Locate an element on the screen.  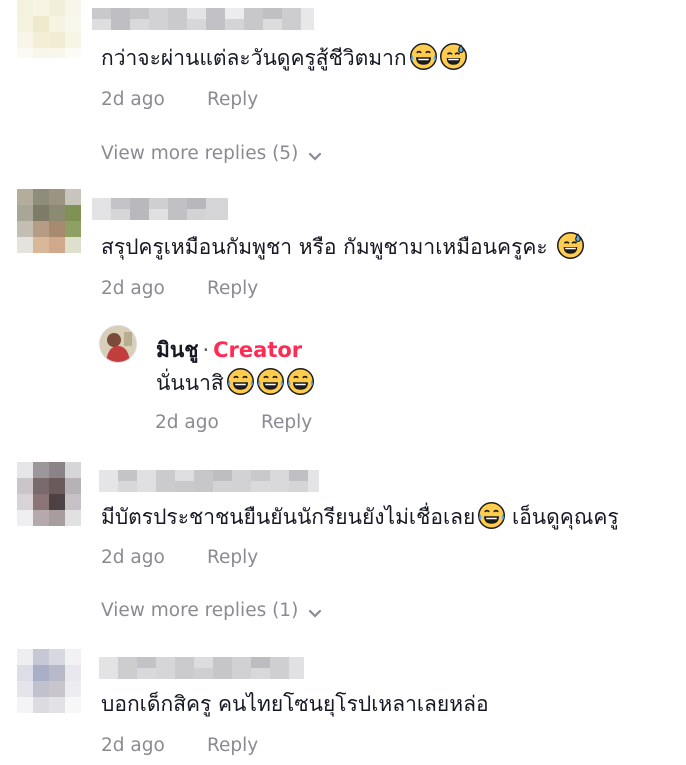
creator-reply-meta: 2d ago Reply is located at coordinates (233, 423).